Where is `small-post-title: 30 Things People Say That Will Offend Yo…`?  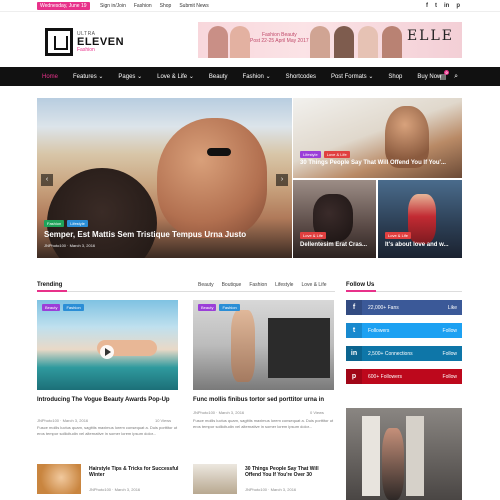
small-post-title: 30 Things People Say That Will Offend Yo… is located at coordinates (290, 472).